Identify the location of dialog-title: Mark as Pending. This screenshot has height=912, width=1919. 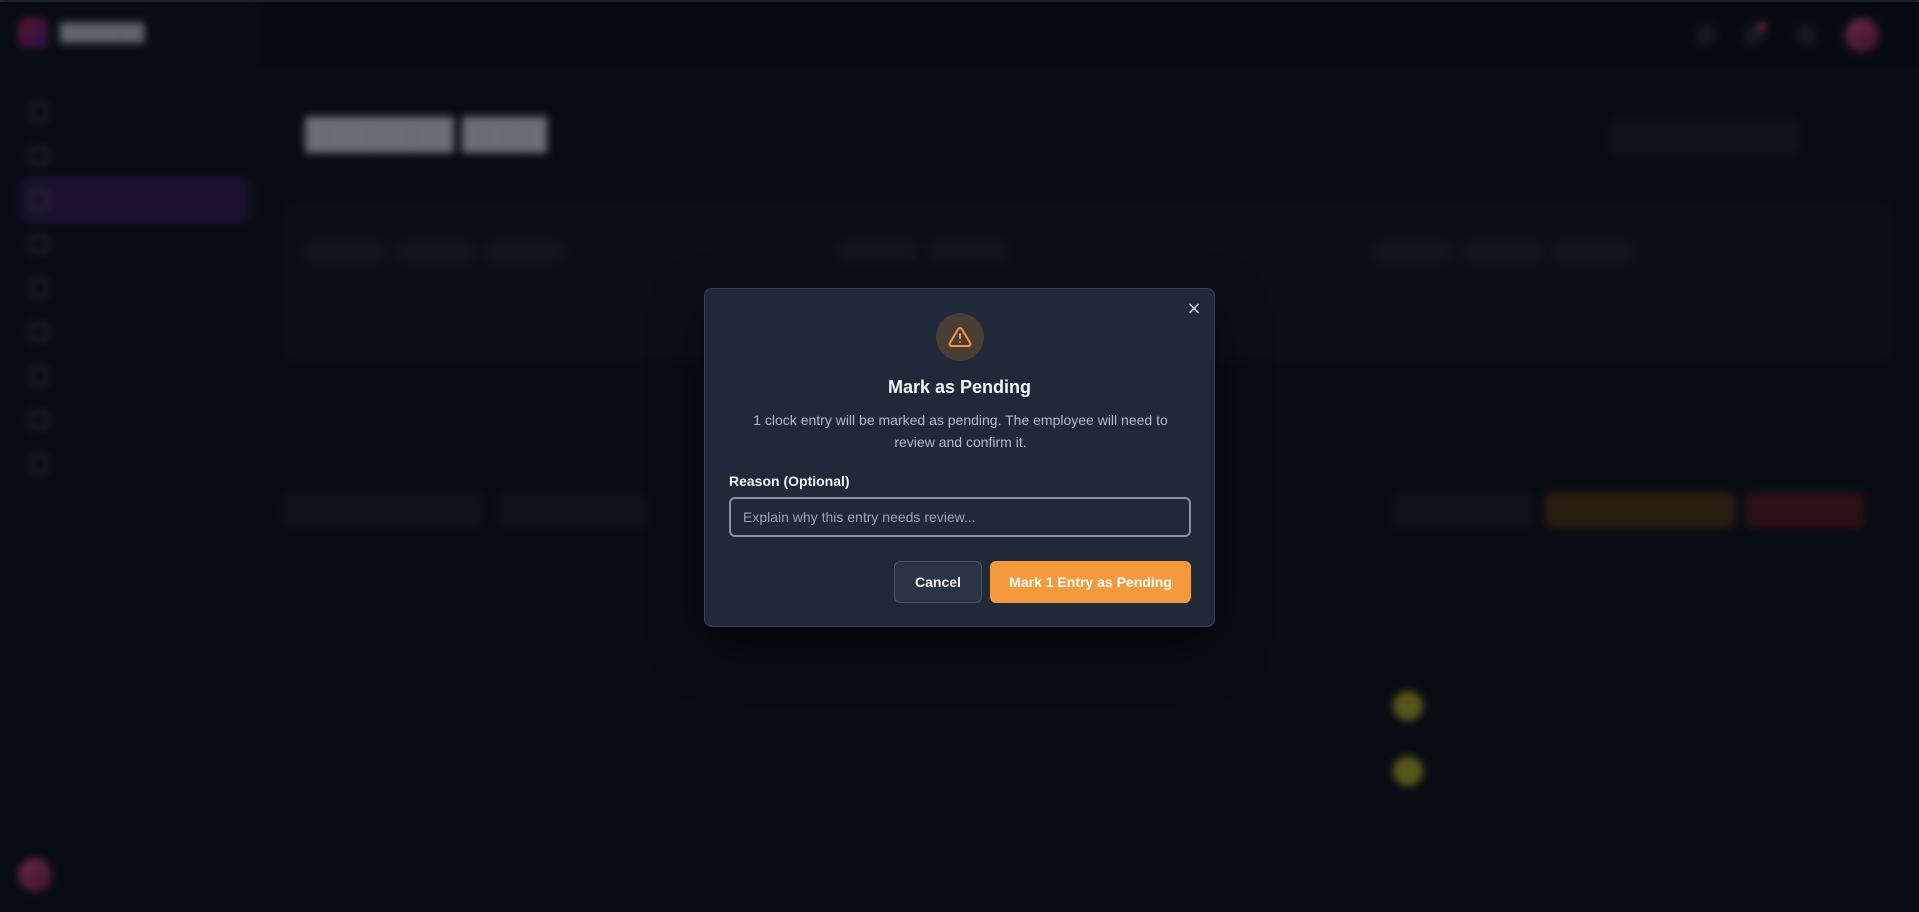
(959, 387).